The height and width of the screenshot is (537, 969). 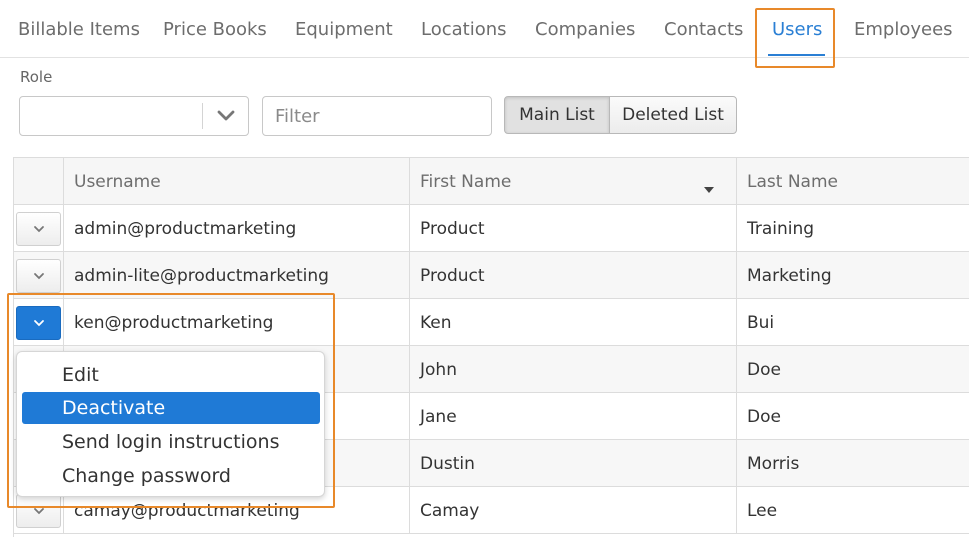 What do you see at coordinates (377, 116) in the screenshot?
I see `filter-input` at bounding box center [377, 116].